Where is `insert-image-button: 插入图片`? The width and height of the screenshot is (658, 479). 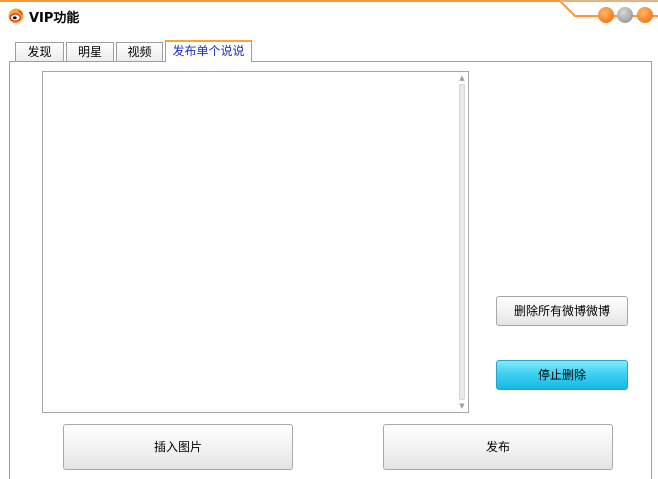 insert-image-button: 插入图片 is located at coordinates (178, 447).